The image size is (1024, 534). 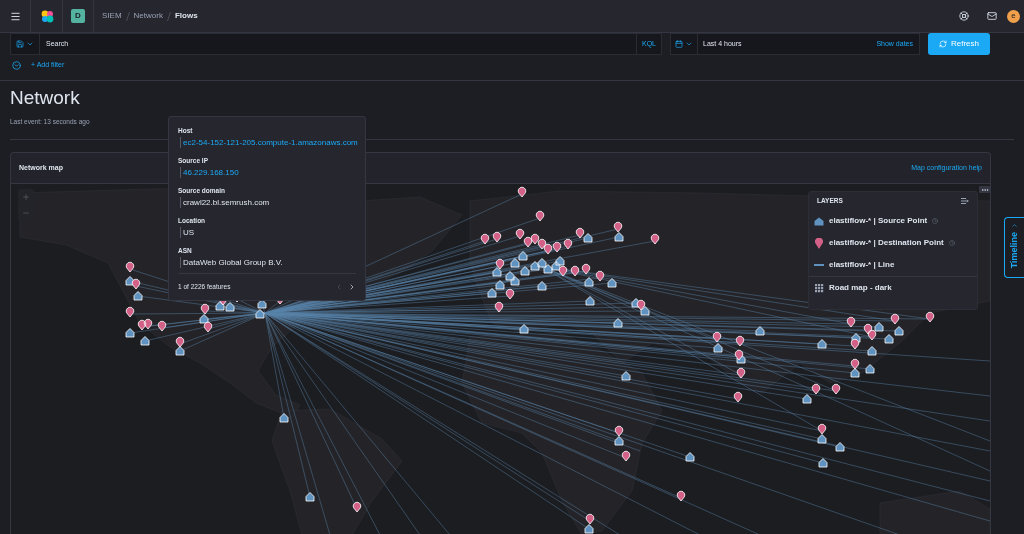 I want to click on mail-icon, so click(x=992, y=16).